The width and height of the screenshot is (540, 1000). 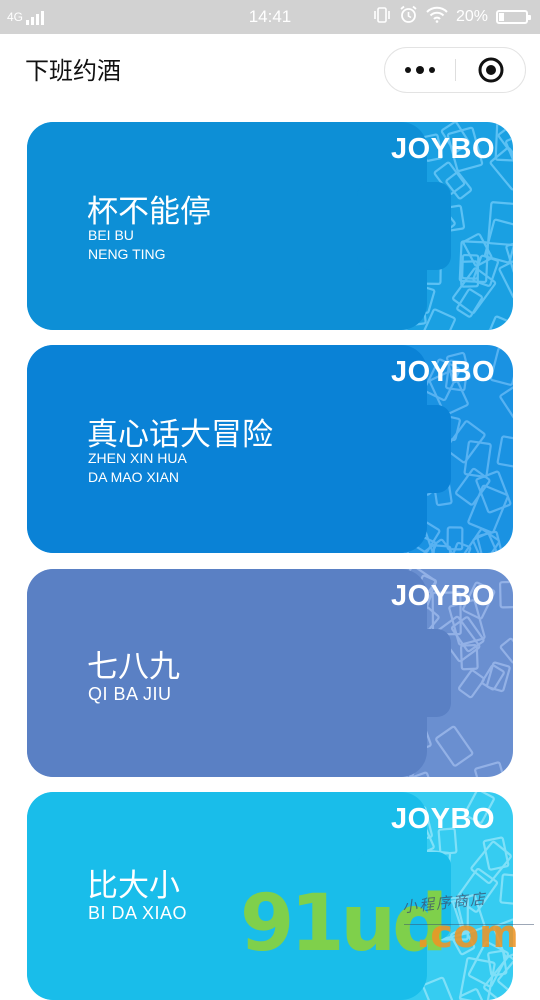 What do you see at coordinates (270, 71) in the screenshot?
I see `nav-bar: 下班约酒` at bounding box center [270, 71].